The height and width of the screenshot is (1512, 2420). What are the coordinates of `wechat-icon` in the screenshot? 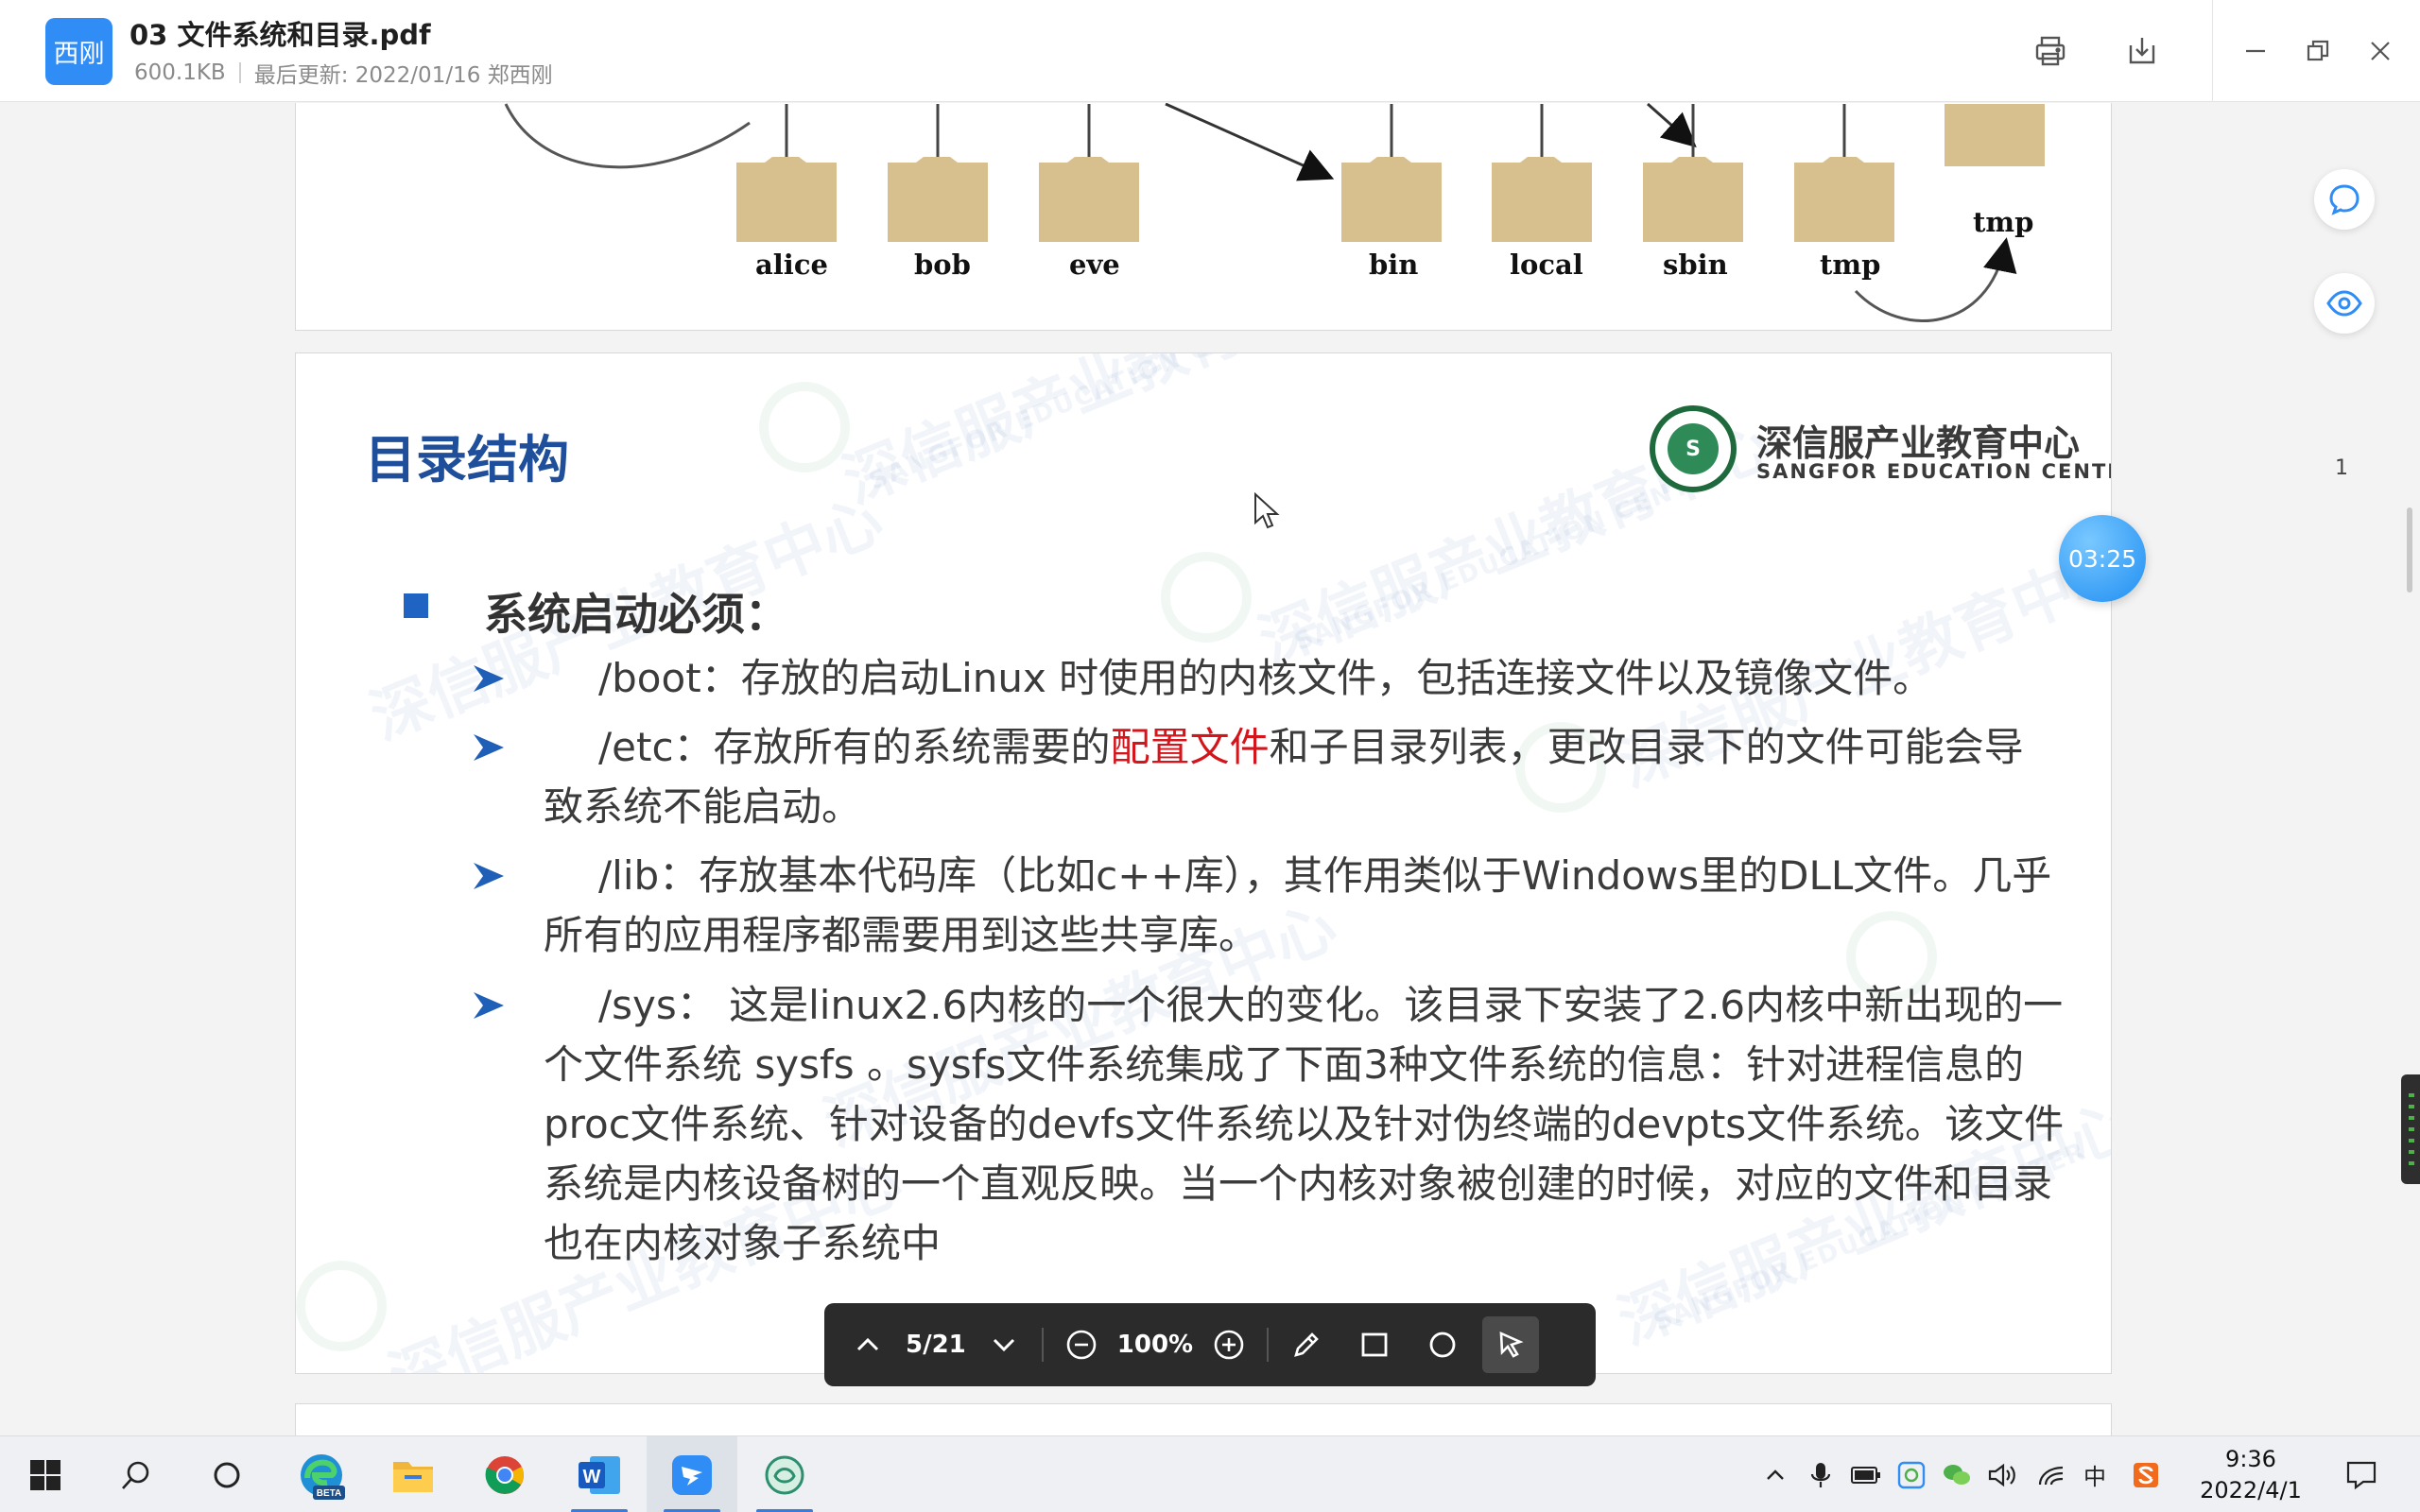 It's located at (1957, 1474).